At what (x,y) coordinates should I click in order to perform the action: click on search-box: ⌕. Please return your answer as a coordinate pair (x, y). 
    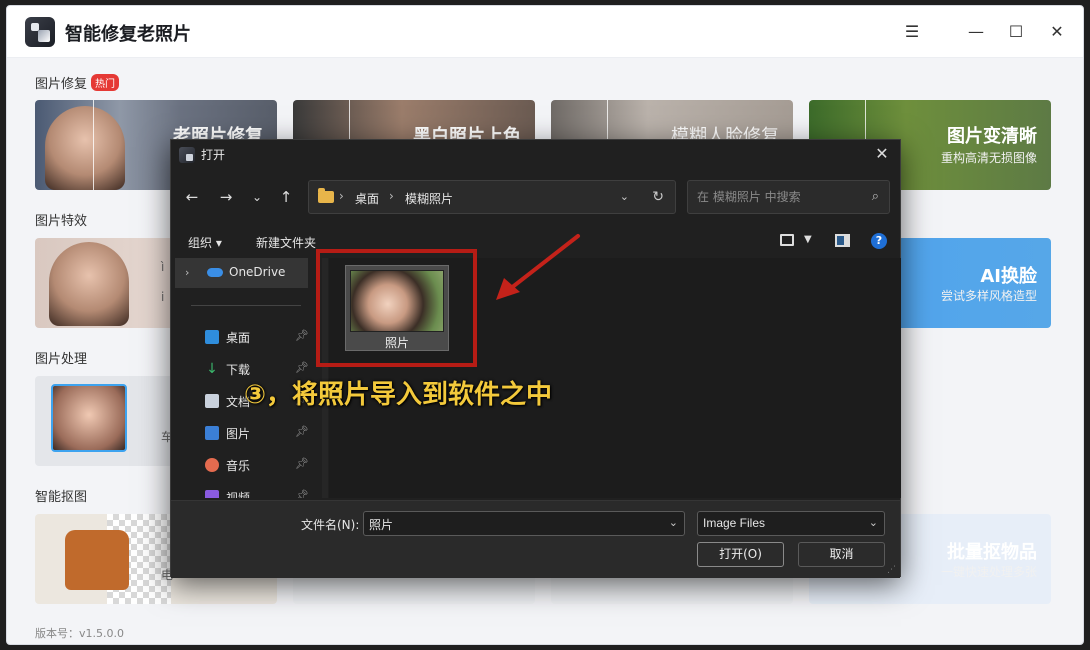
    Looking at the image, I should click on (788, 197).